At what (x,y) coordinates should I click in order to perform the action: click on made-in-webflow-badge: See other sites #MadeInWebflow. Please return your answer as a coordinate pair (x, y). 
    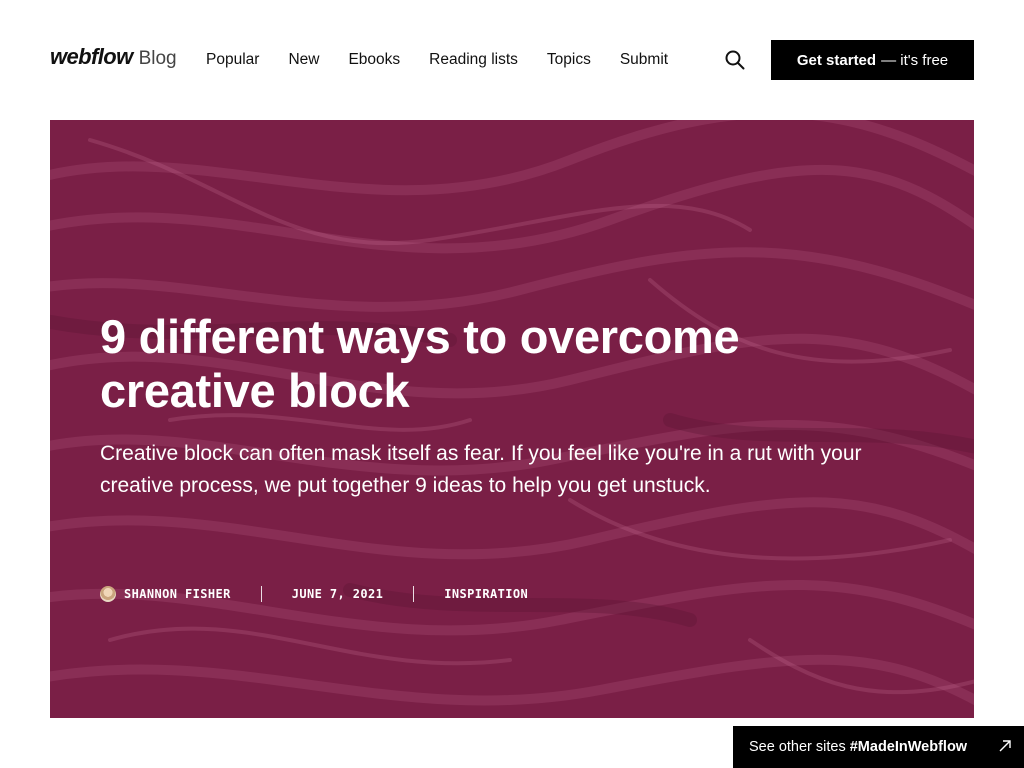
    Looking at the image, I should click on (878, 747).